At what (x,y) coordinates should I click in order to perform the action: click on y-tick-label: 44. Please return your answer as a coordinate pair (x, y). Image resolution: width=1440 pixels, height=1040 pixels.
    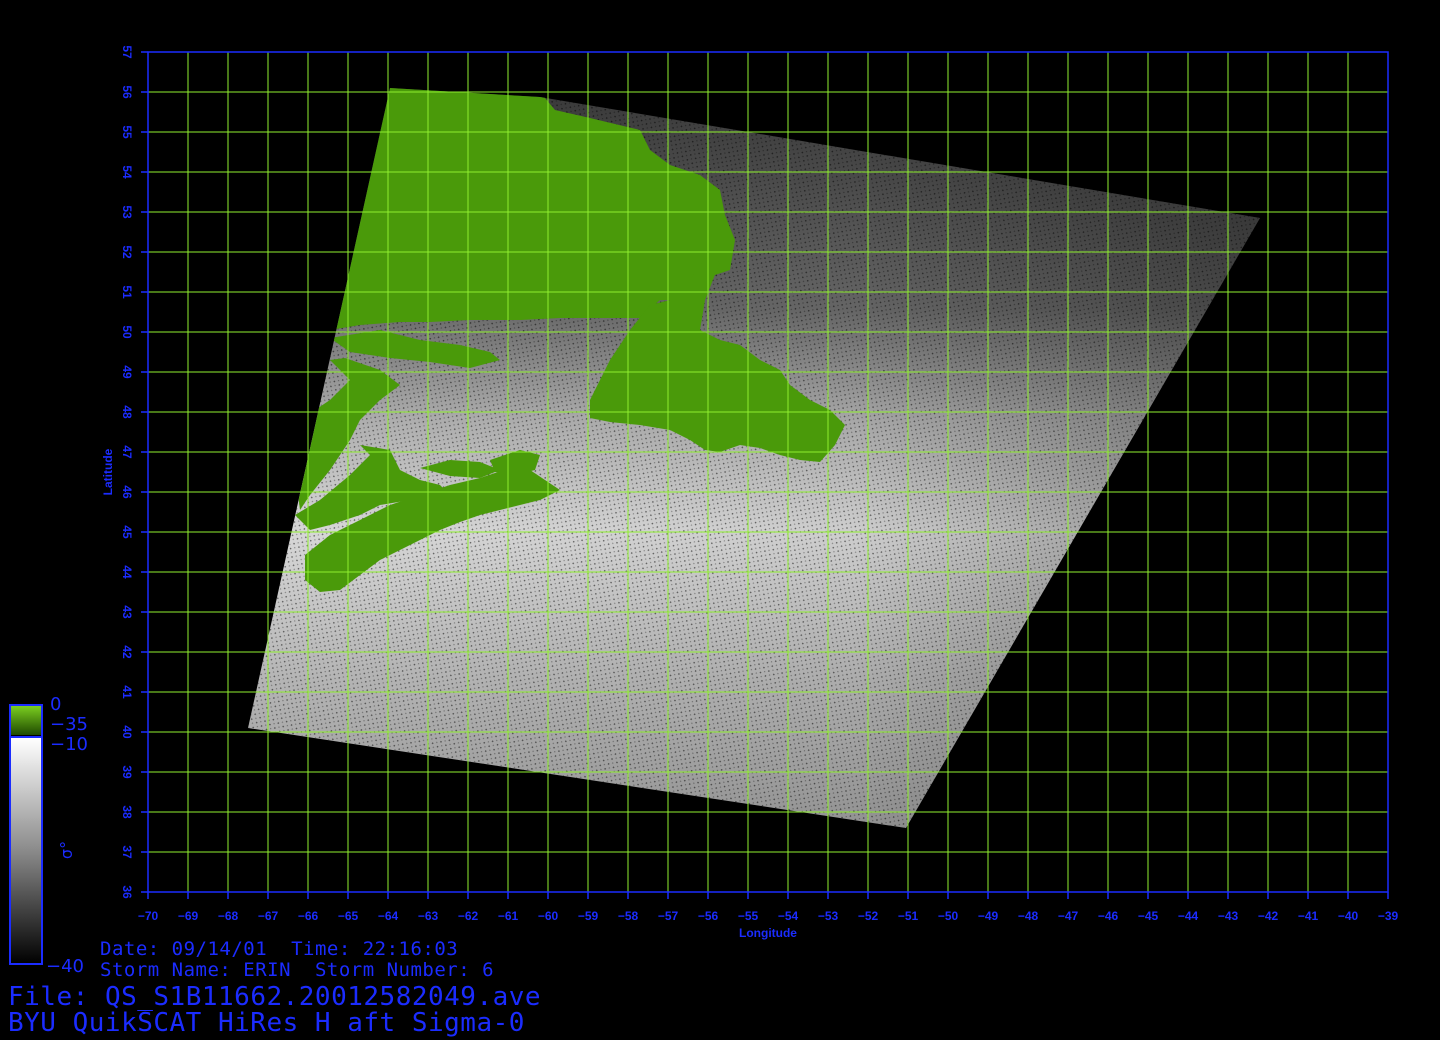
    Looking at the image, I should click on (127, 572).